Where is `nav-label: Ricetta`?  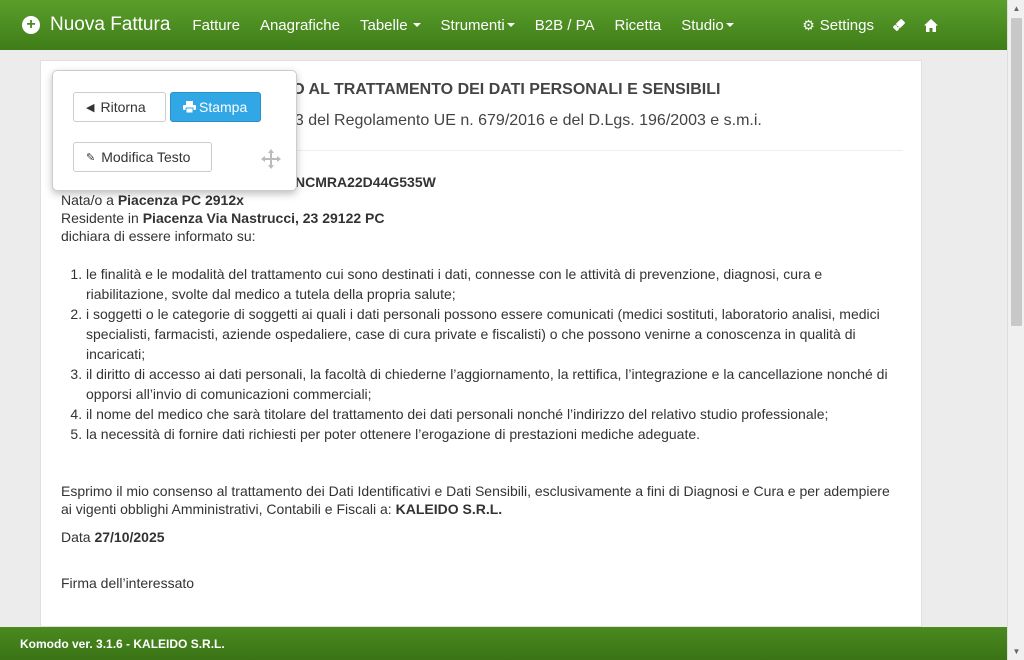 nav-label: Ricetta is located at coordinates (638, 25).